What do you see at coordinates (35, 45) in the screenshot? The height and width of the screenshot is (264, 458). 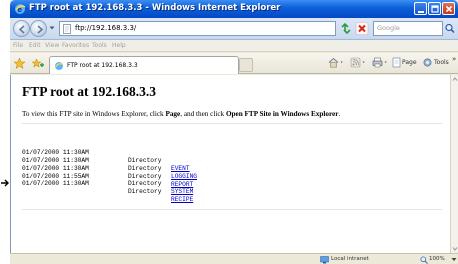 I see `menu-edit: Edit` at bounding box center [35, 45].